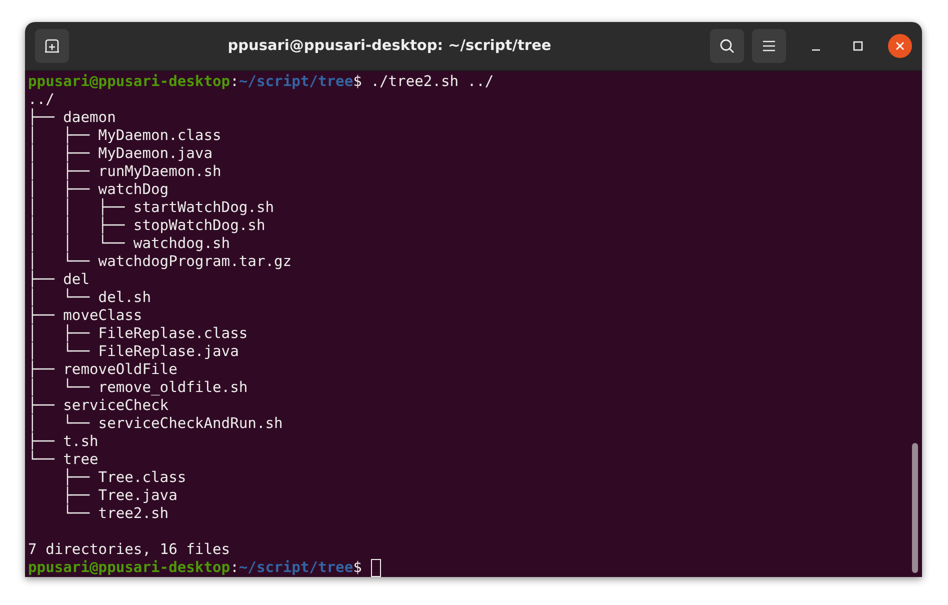 Image resolution: width=948 pixels, height=605 pixels. Describe the element at coordinates (138, 333) in the screenshot. I see `output-line: │ ├── FileReplase.class` at that location.